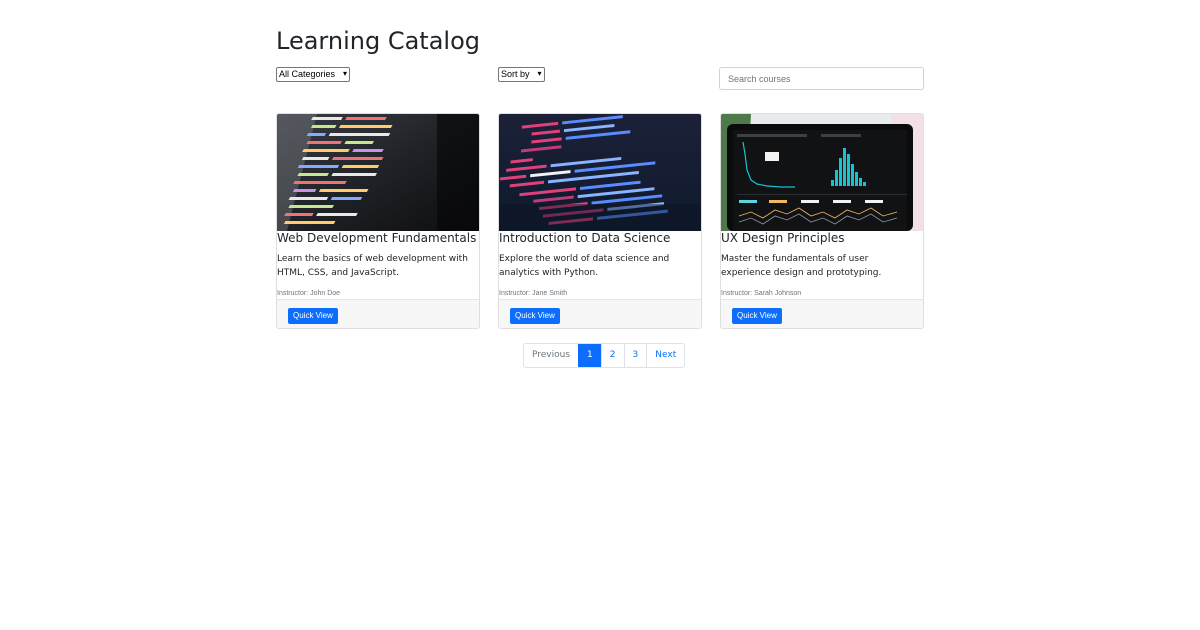 The width and height of the screenshot is (1200, 630). What do you see at coordinates (783, 238) in the screenshot?
I see `course-title: UX Design Principles` at bounding box center [783, 238].